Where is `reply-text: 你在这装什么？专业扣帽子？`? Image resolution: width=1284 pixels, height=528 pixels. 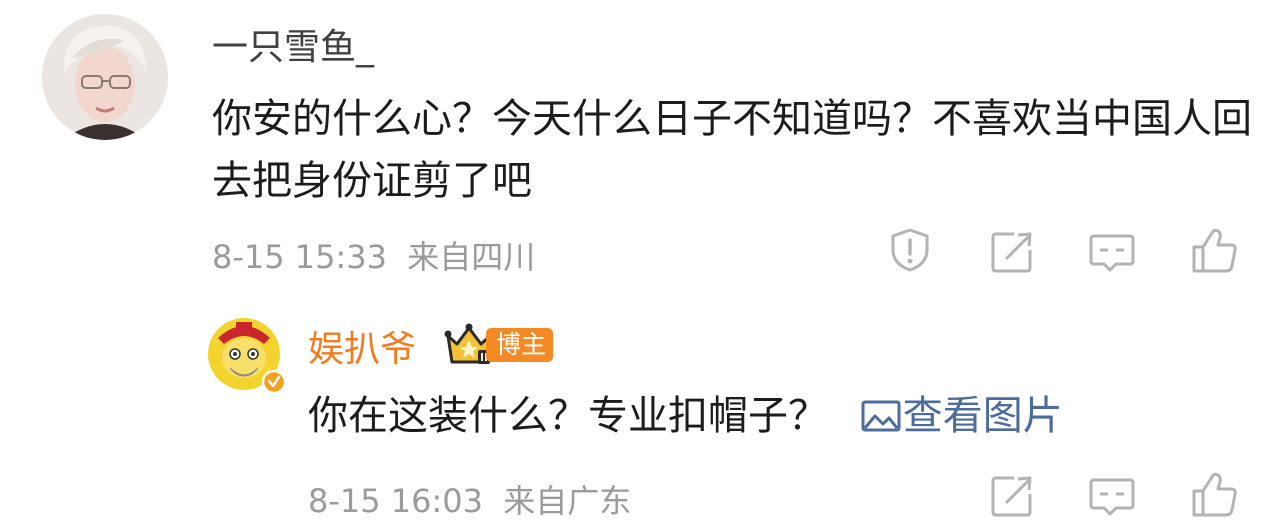
reply-text: 你在这装什么？专业扣帽子？ is located at coordinates (568, 416).